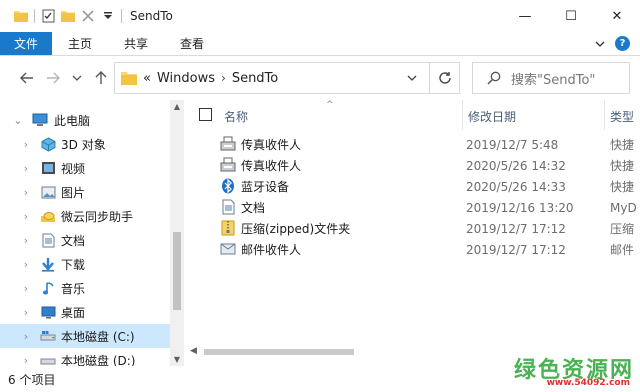  I want to click on tab-share: 共享, so click(136, 43).